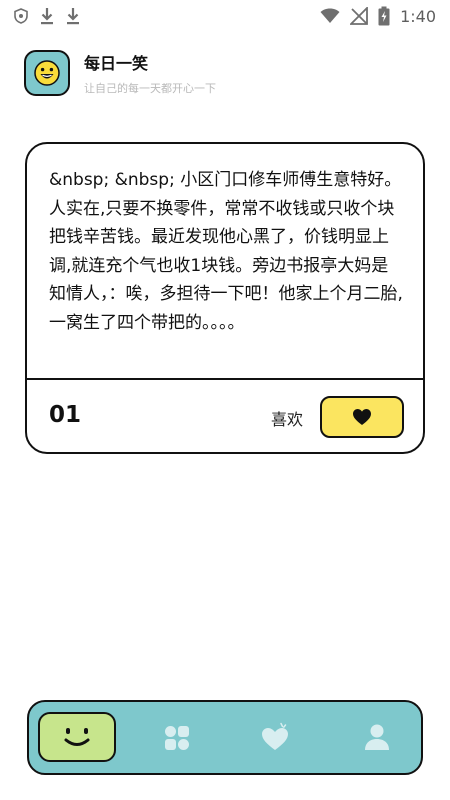 This screenshot has width=450, height=800. I want to click on app-logo, so click(47, 73).